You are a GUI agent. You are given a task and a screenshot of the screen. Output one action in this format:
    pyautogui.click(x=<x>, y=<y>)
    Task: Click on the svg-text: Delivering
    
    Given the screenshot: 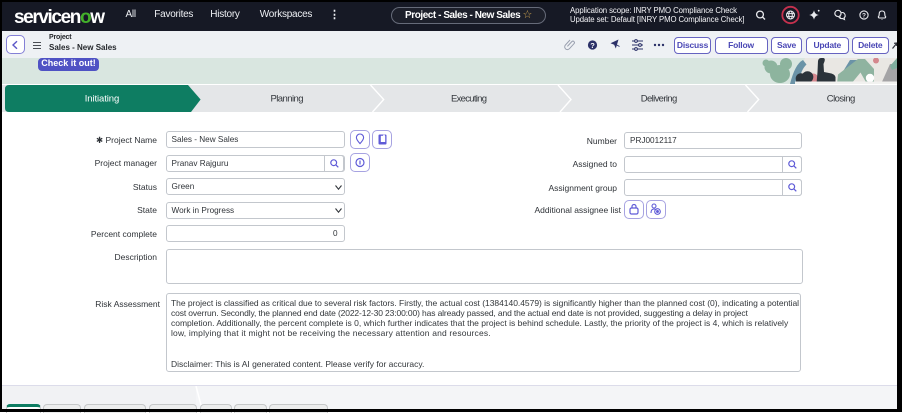 What is the action you would take?
    pyautogui.click(x=659, y=99)
    